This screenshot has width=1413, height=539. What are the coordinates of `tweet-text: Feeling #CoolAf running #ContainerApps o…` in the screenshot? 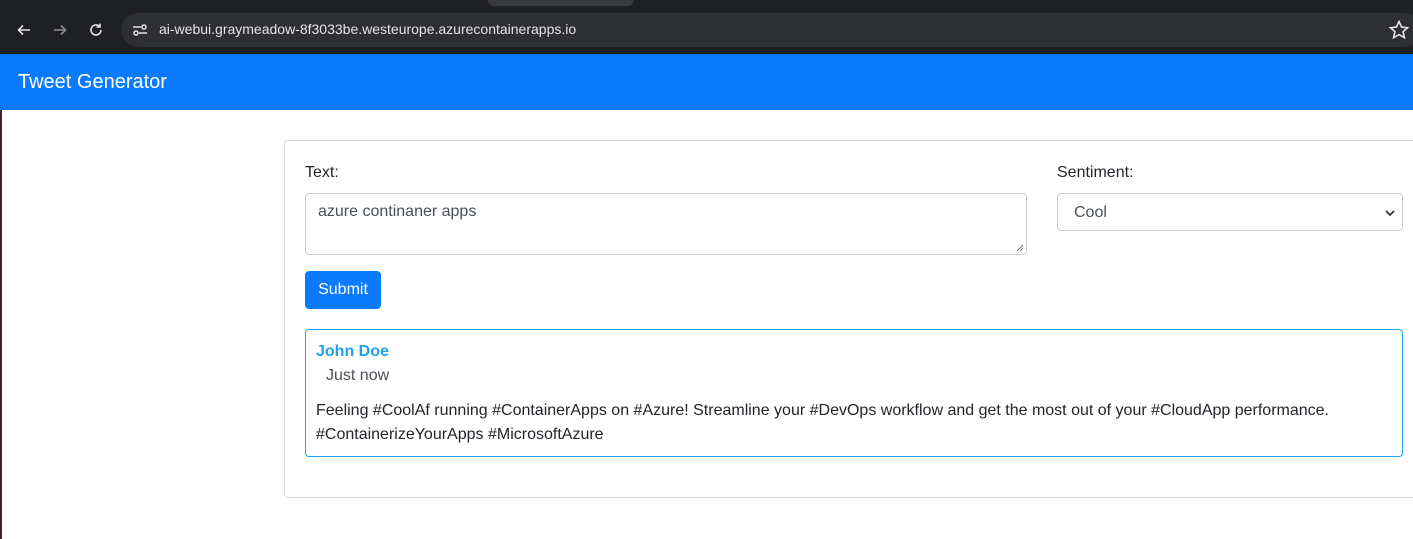 It's located at (856, 423).